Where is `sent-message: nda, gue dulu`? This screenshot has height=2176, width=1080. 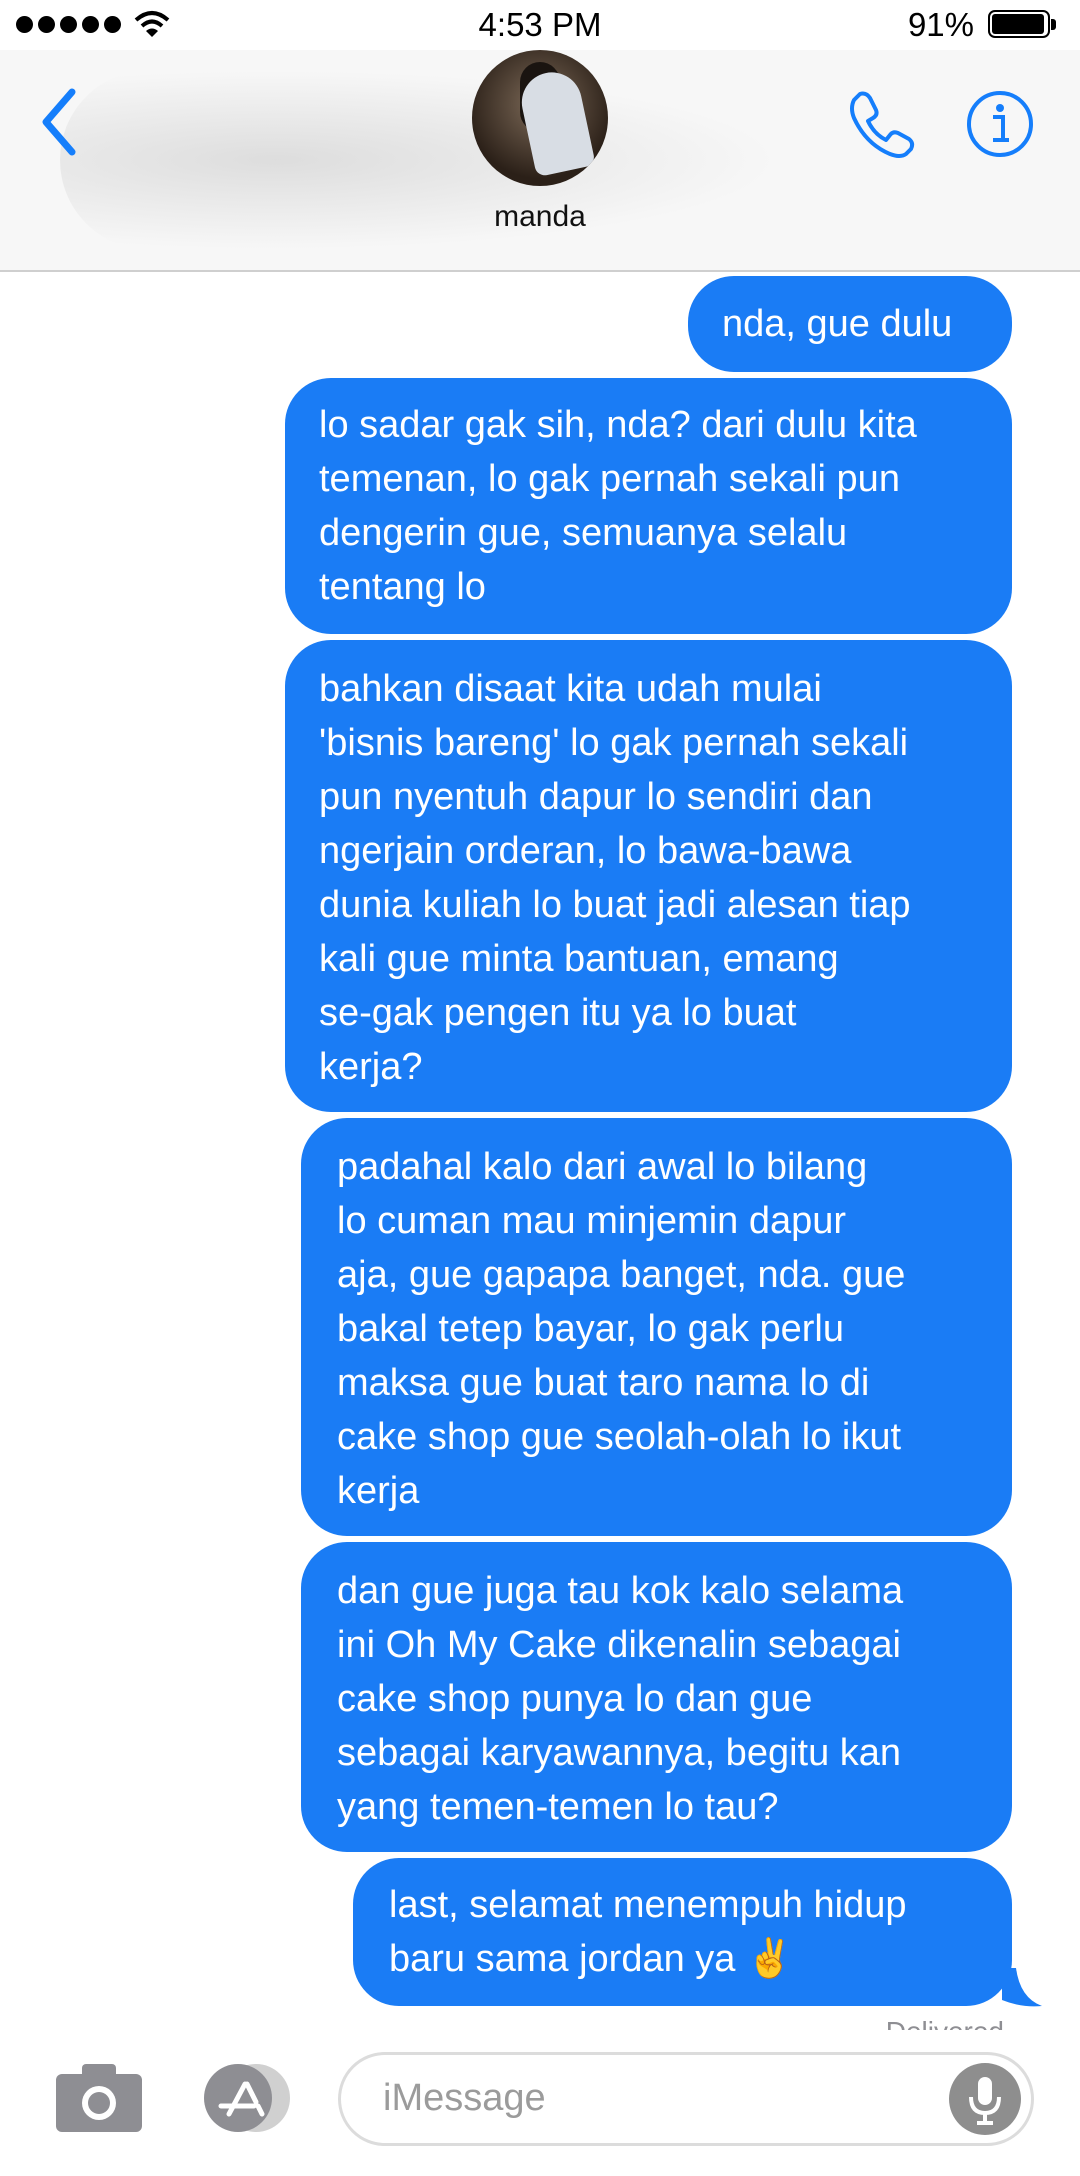
sent-message: nda, gue dulu is located at coordinates (850, 324).